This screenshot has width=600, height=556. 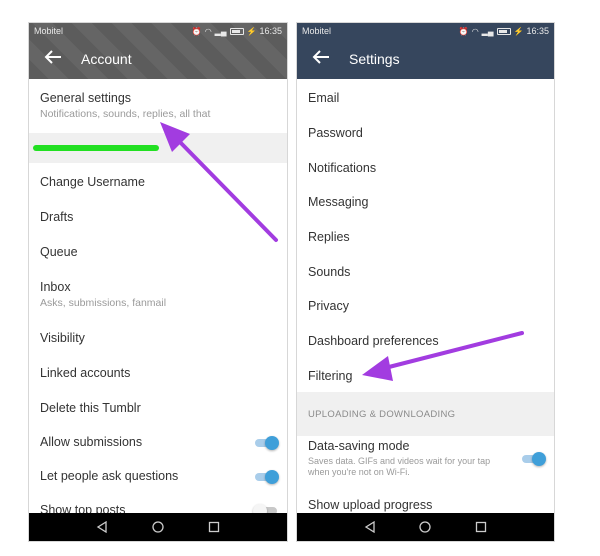 I want to click on queue-label: Queue, so click(x=59, y=252).